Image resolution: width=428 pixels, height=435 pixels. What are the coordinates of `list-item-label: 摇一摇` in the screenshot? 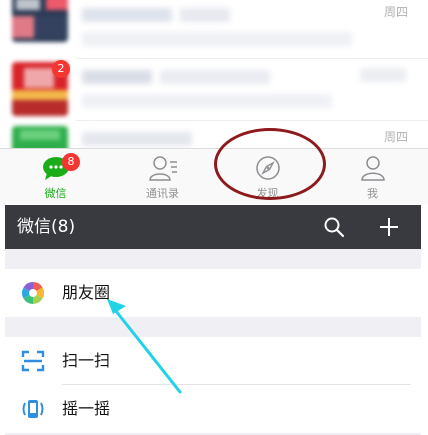 It's located at (86, 408).